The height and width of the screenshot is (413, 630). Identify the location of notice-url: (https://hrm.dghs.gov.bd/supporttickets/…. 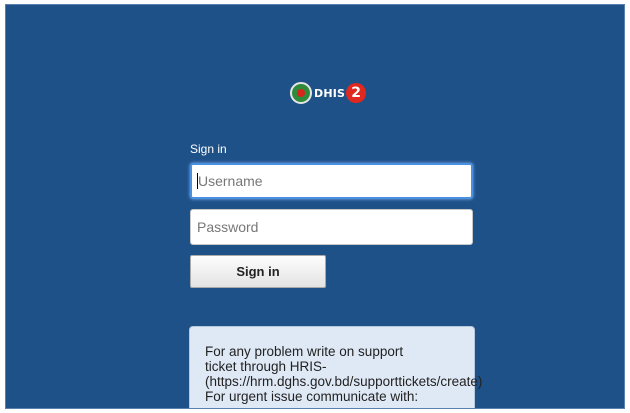
(344, 381).